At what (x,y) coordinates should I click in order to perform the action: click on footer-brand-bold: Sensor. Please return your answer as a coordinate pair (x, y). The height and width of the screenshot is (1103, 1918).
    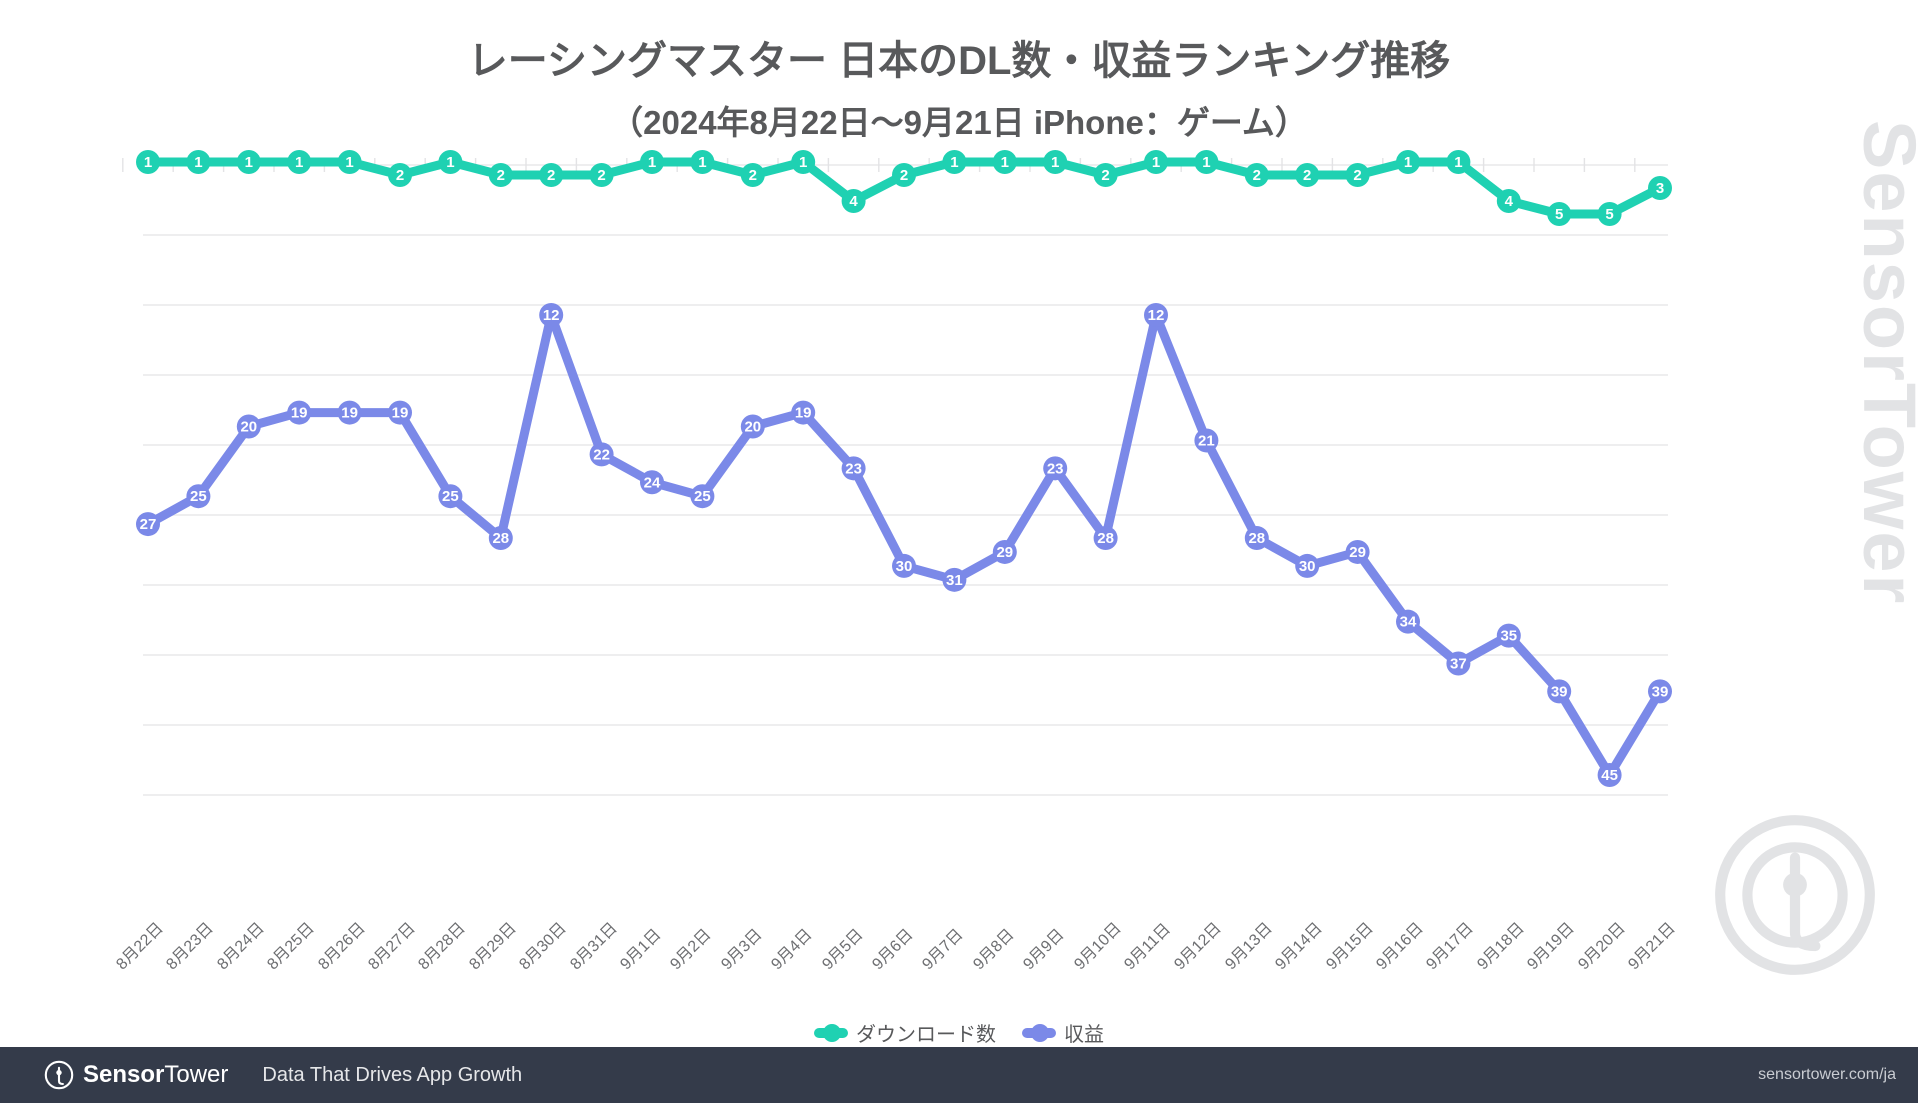
    Looking at the image, I should click on (124, 1074).